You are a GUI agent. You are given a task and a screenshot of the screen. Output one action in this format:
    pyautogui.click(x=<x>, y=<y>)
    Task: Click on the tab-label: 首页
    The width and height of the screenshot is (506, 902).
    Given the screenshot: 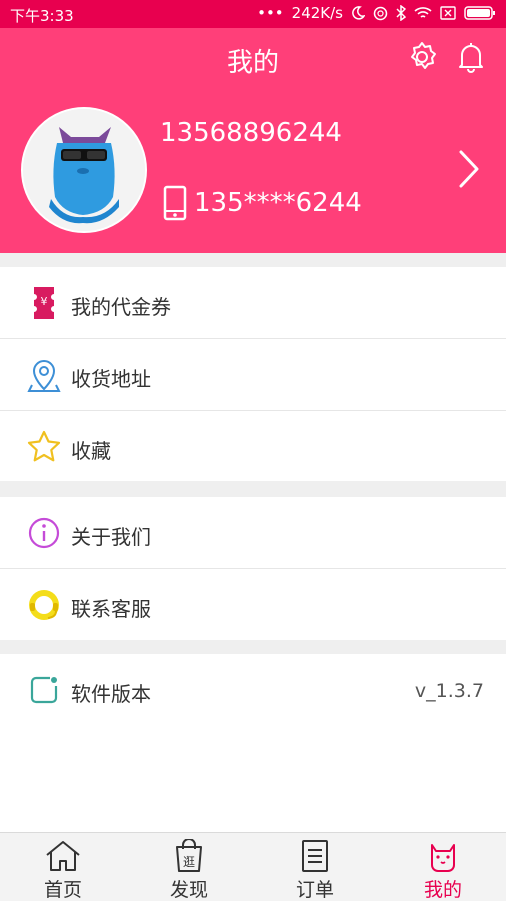 What is the action you would take?
    pyautogui.click(x=62, y=890)
    